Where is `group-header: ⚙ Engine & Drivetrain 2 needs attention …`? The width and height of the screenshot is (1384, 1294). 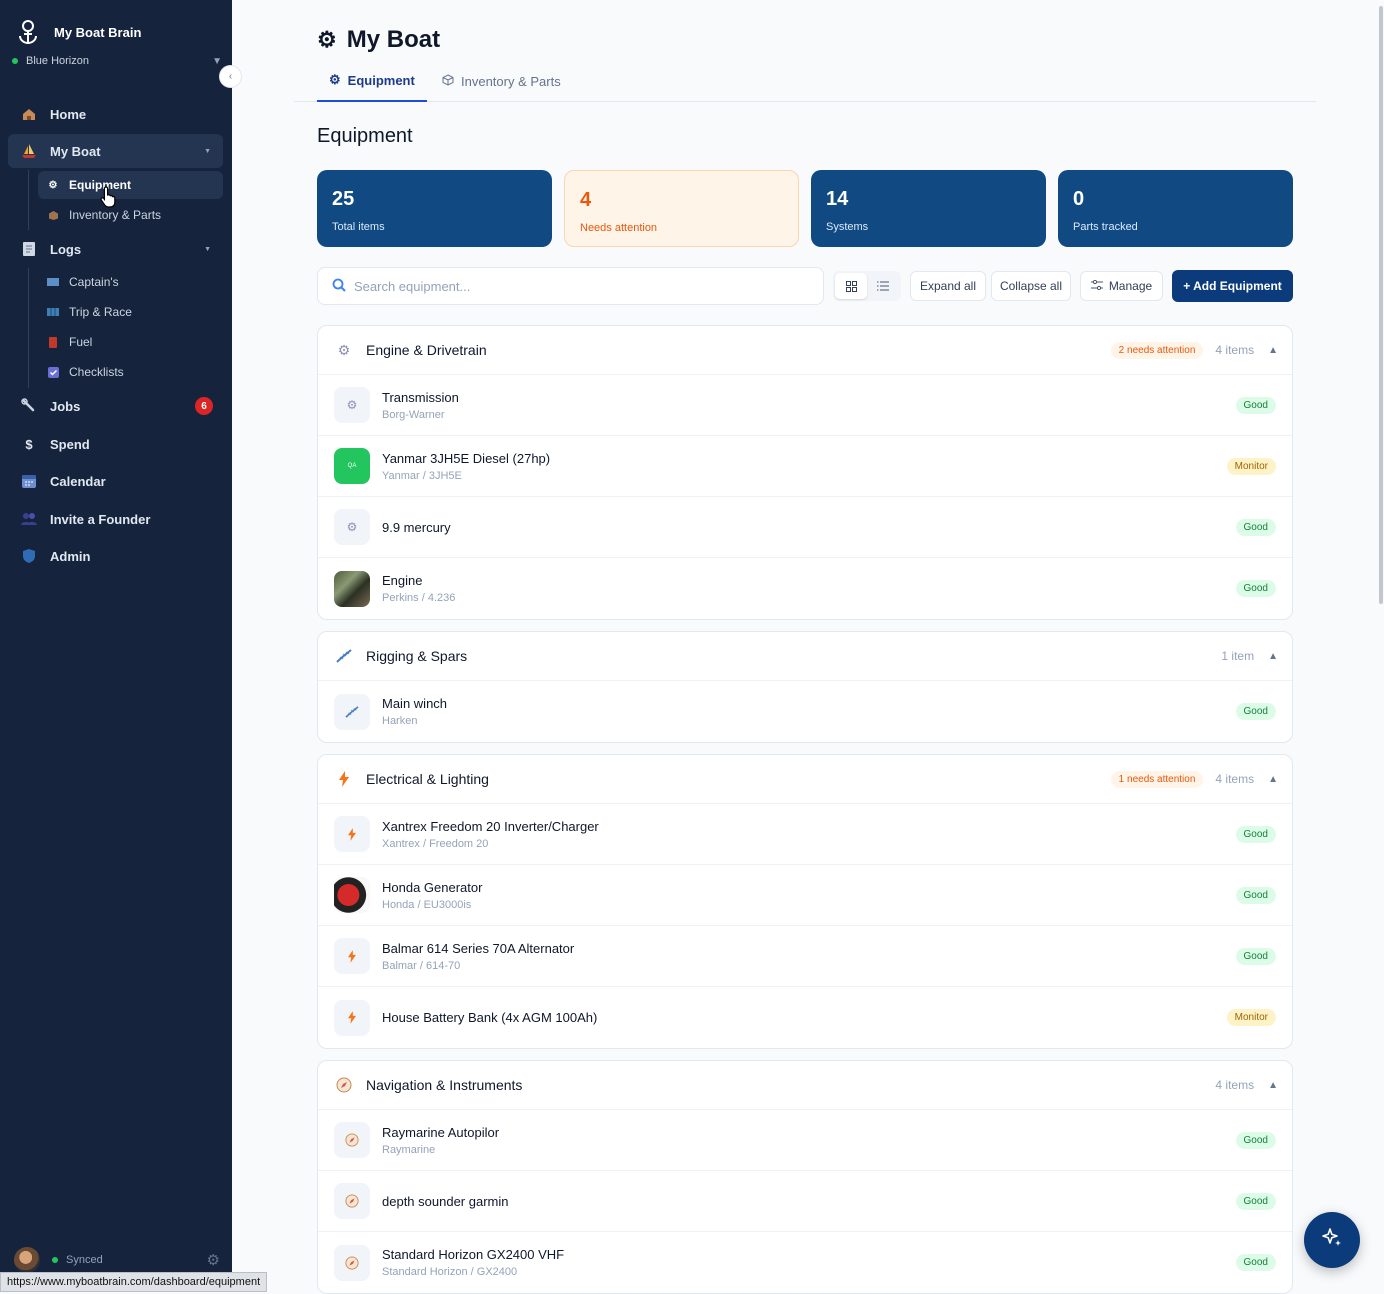
group-header: ⚙ Engine & Drivetrain 2 needs attention … is located at coordinates (805, 350).